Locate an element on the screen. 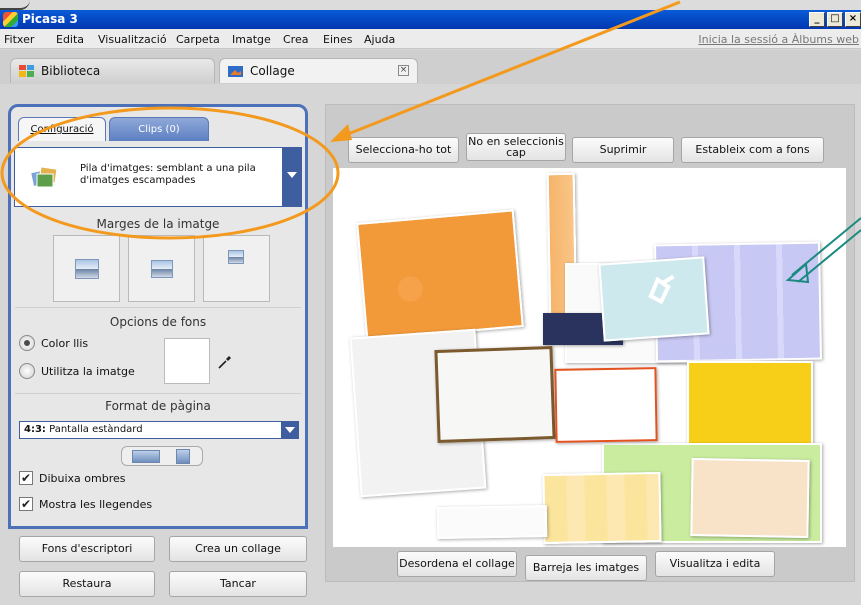  select-none-button: No en seleccionis cap is located at coordinates (516, 147).